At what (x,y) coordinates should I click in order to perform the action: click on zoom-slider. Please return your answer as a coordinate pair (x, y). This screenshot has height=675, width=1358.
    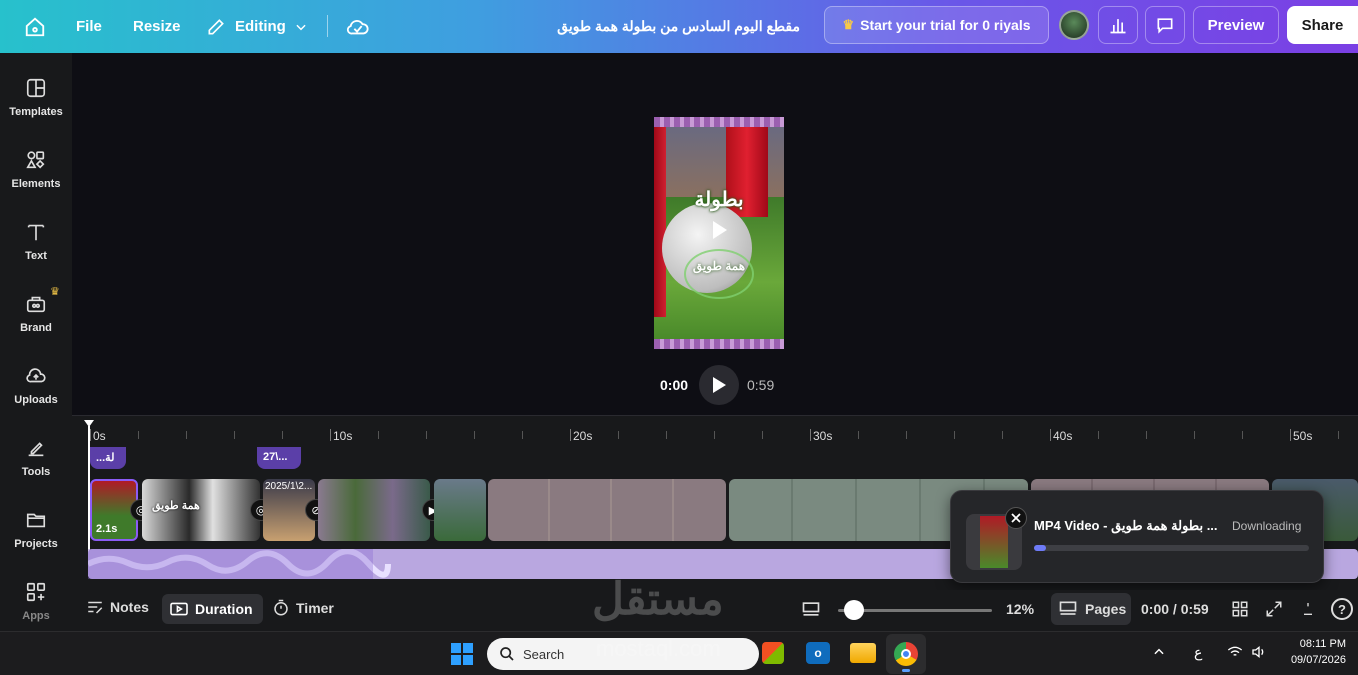
    Looking at the image, I should click on (915, 610).